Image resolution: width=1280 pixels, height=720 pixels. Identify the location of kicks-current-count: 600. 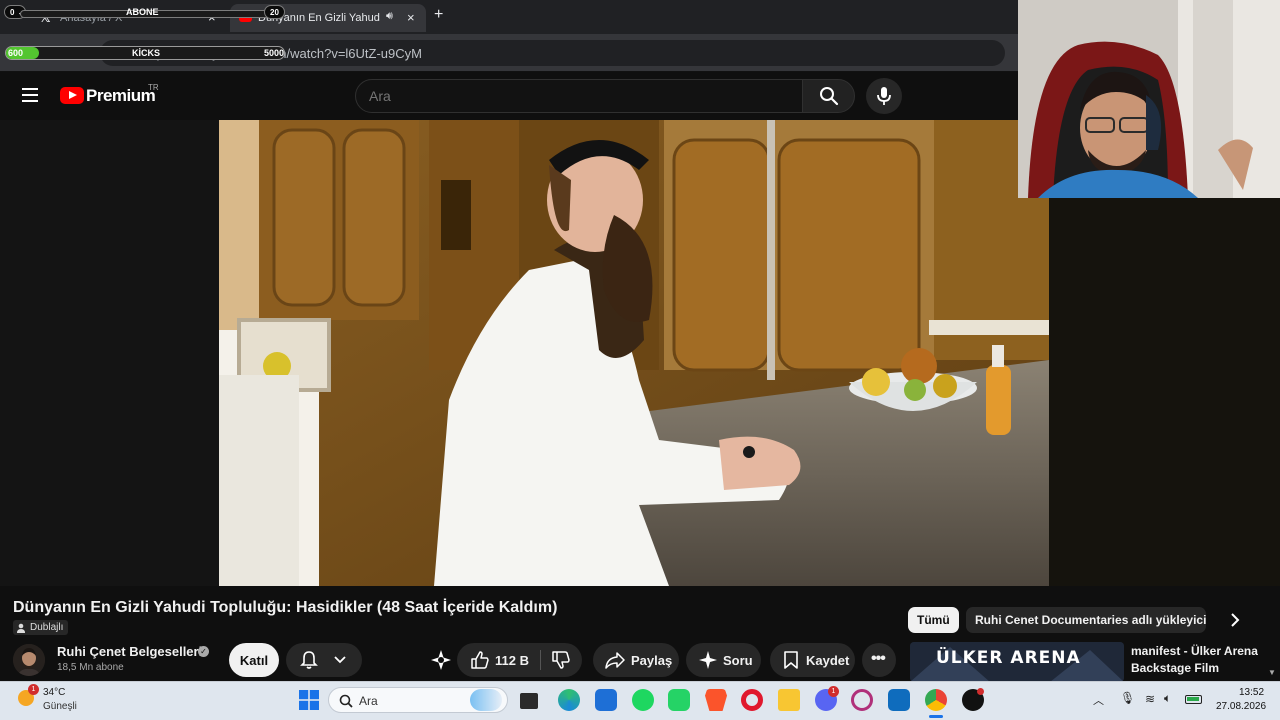
(16, 53).